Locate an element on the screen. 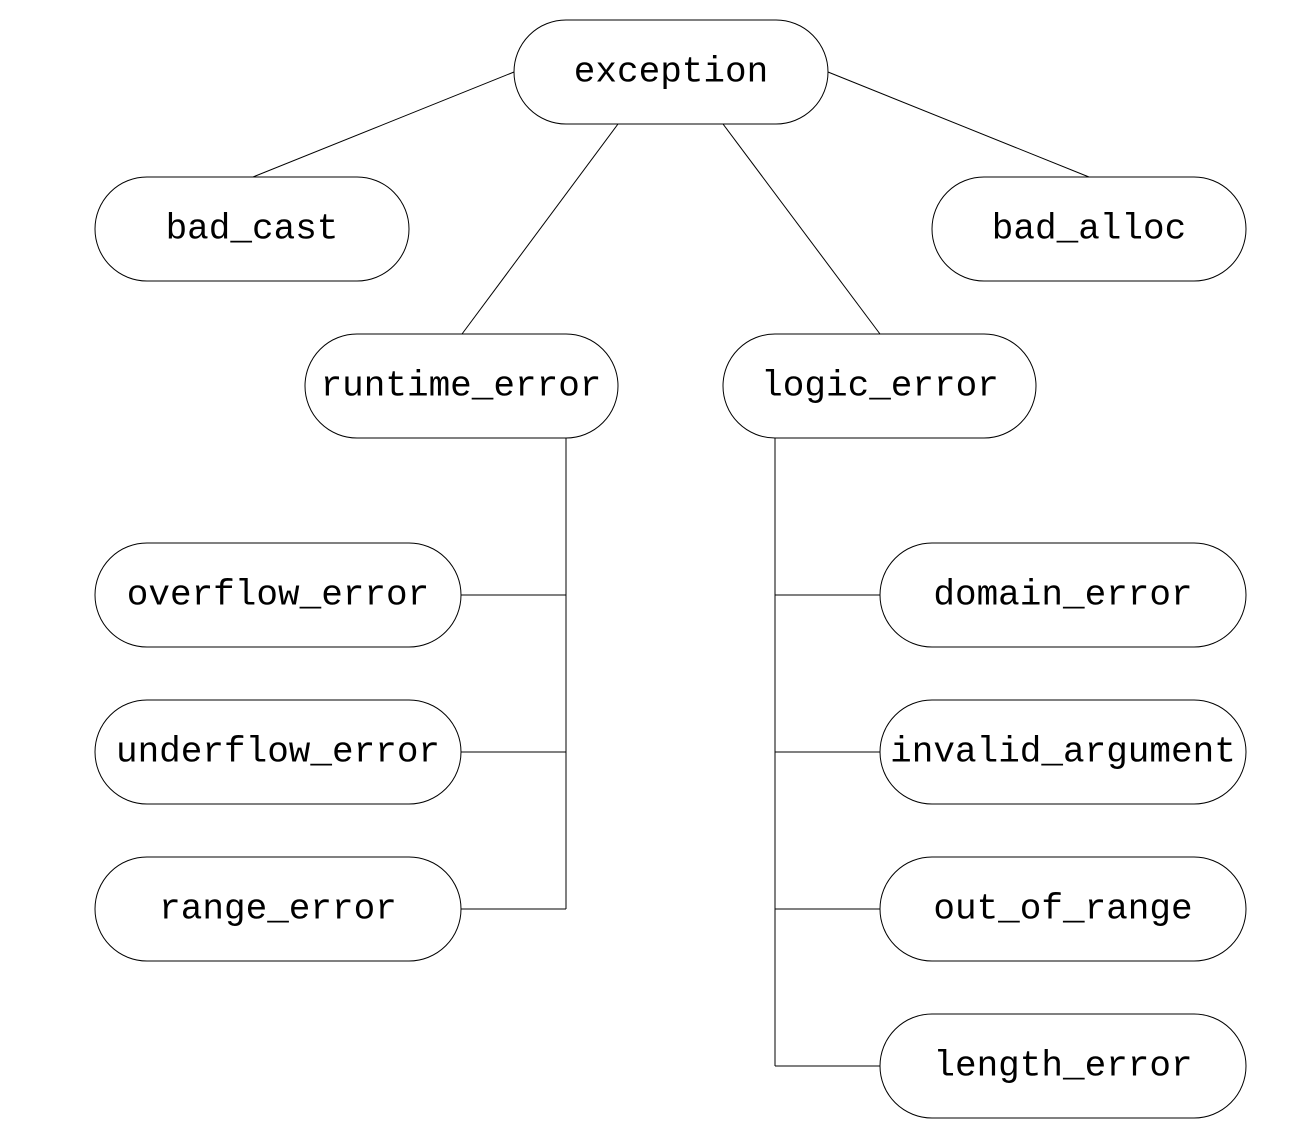 This screenshot has height=1140, width=1301. node-out-of-range: out_of_range is located at coordinates (1063, 909).